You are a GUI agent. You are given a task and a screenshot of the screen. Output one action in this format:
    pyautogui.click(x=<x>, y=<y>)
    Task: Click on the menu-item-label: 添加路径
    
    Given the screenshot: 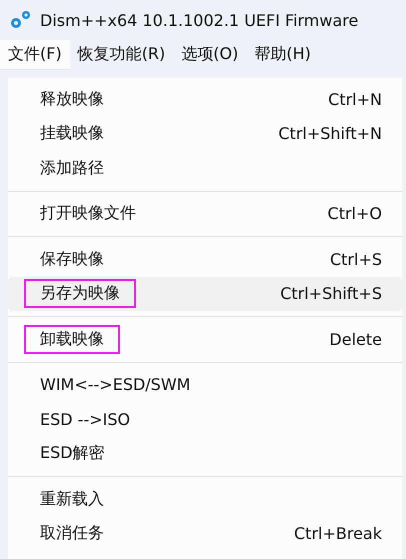 What is the action you would take?
    pyautogui.click(x=72, y=167)
    